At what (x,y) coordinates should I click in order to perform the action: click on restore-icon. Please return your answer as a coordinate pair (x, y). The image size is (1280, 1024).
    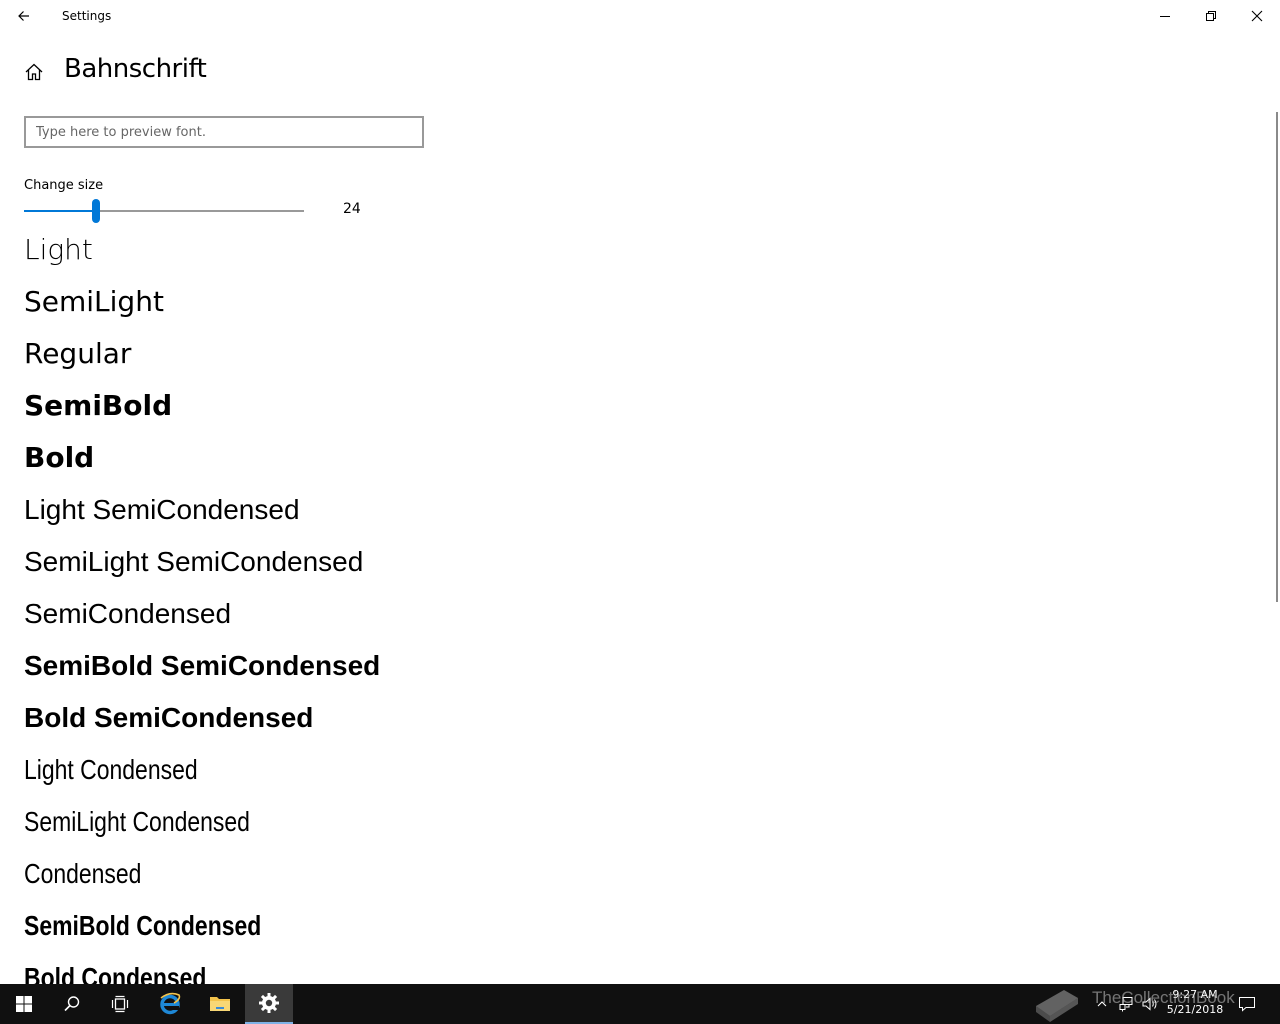
    Looking at the image, I should click on (1211, 16).